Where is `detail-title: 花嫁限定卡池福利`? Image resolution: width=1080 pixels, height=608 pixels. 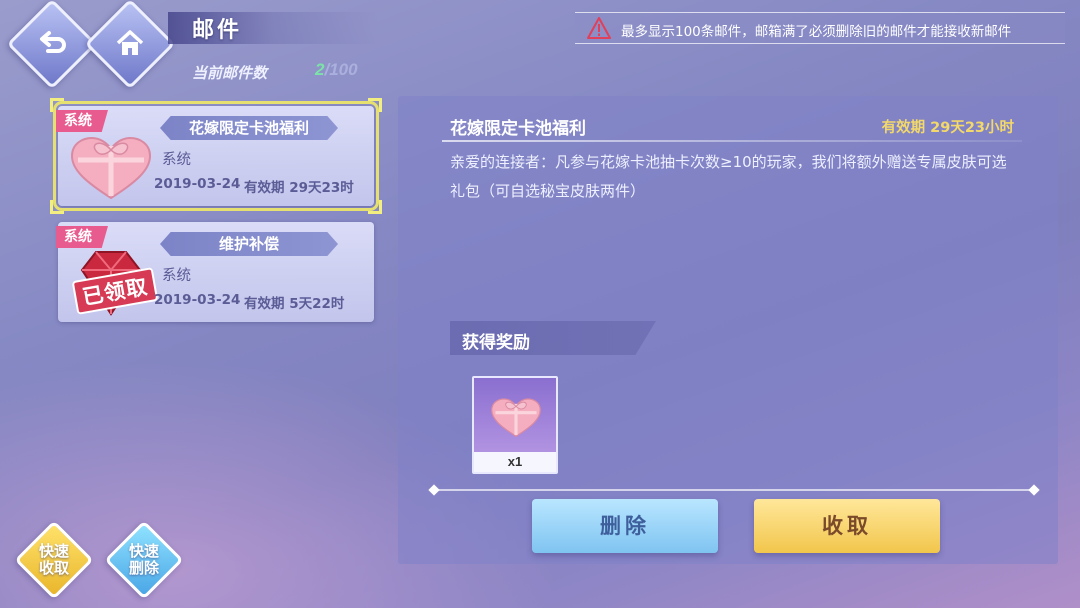
detail-title: 花嫁限定卡池福利 is located at coordinates (518, 129).